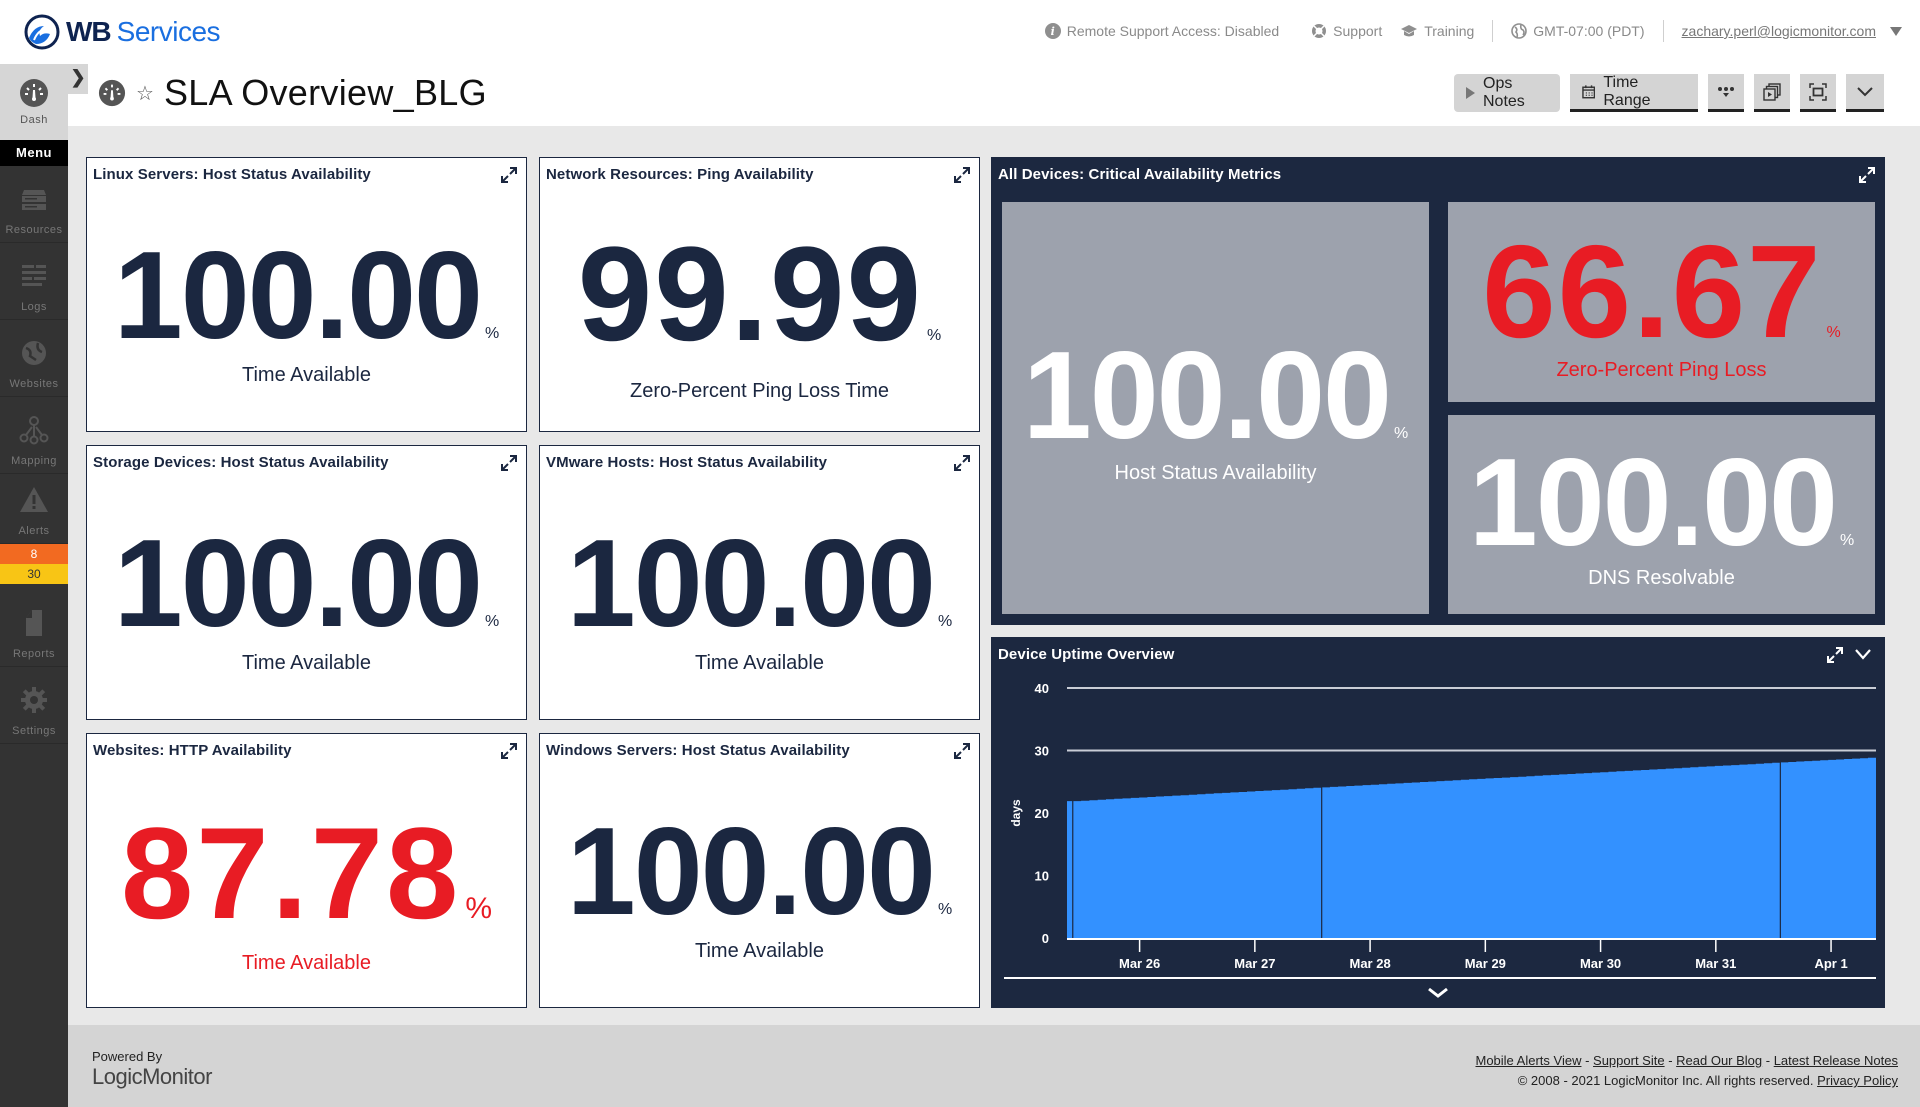  I want to click on fullscreen-icon, so click(1818, 91).